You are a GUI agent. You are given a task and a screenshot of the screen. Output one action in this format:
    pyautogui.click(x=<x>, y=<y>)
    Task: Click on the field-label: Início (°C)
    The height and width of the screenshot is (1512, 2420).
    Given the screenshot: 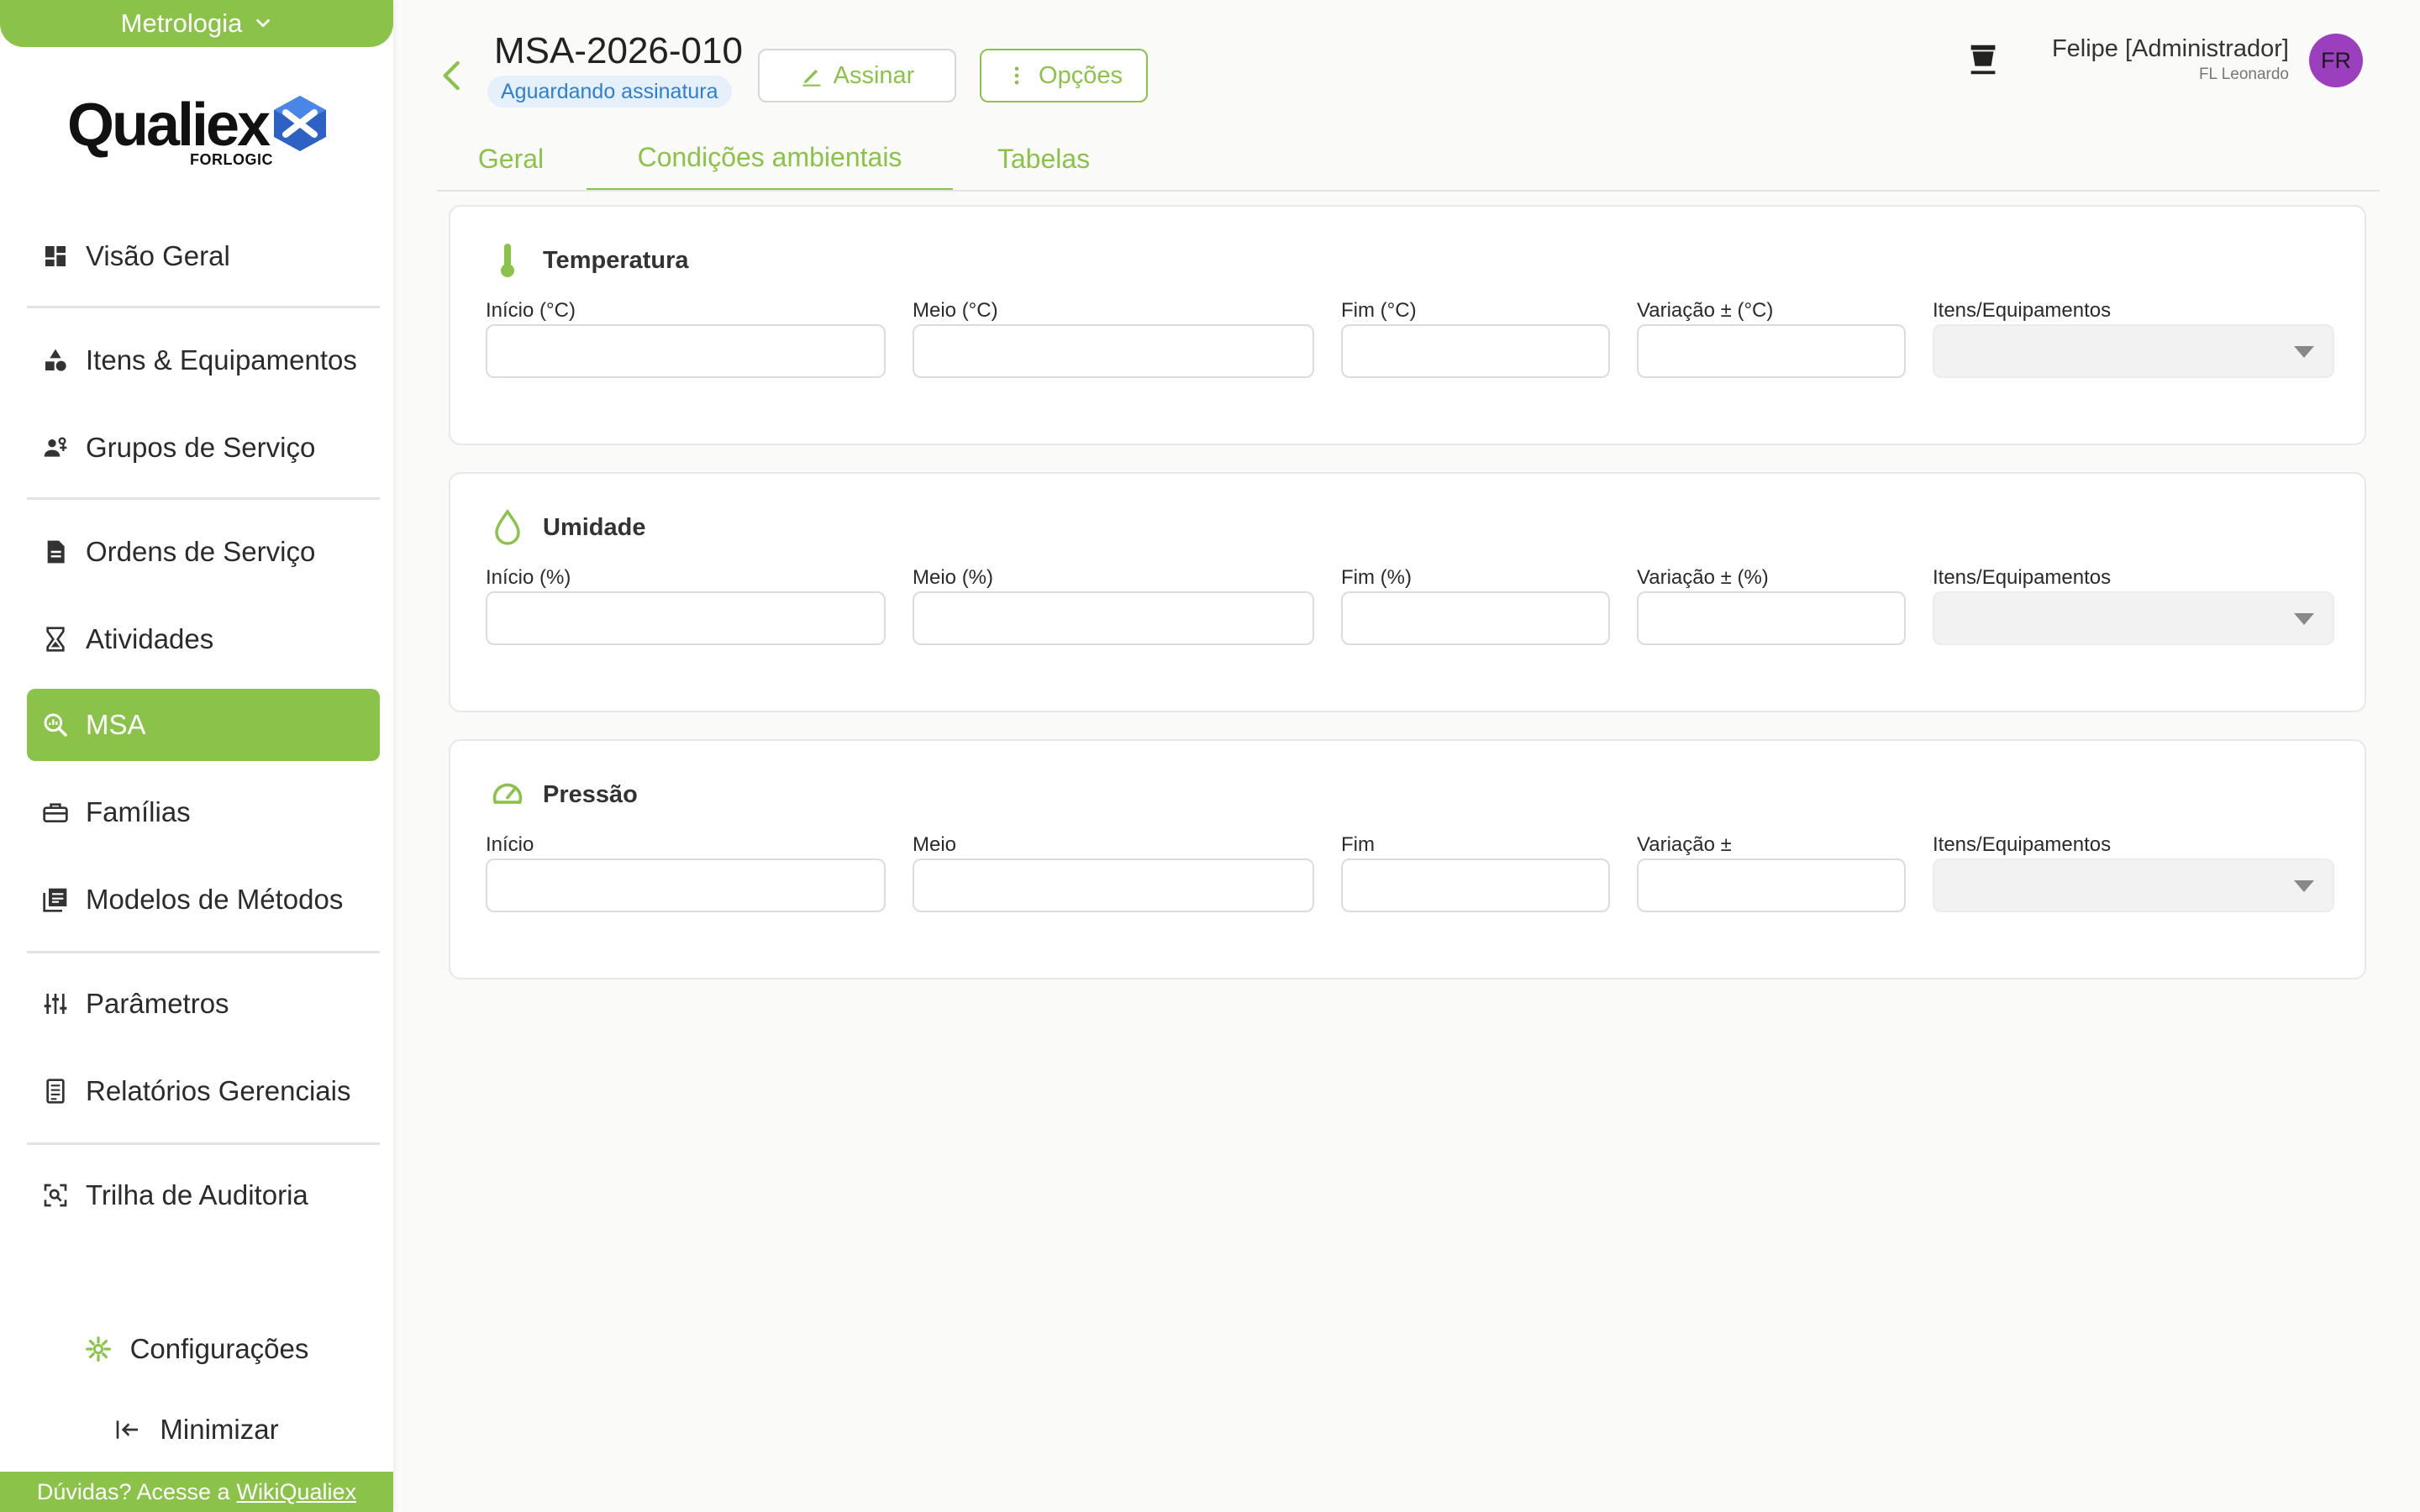 What is the action you would take?
    pyautogui.click(x=531, y=310)
    